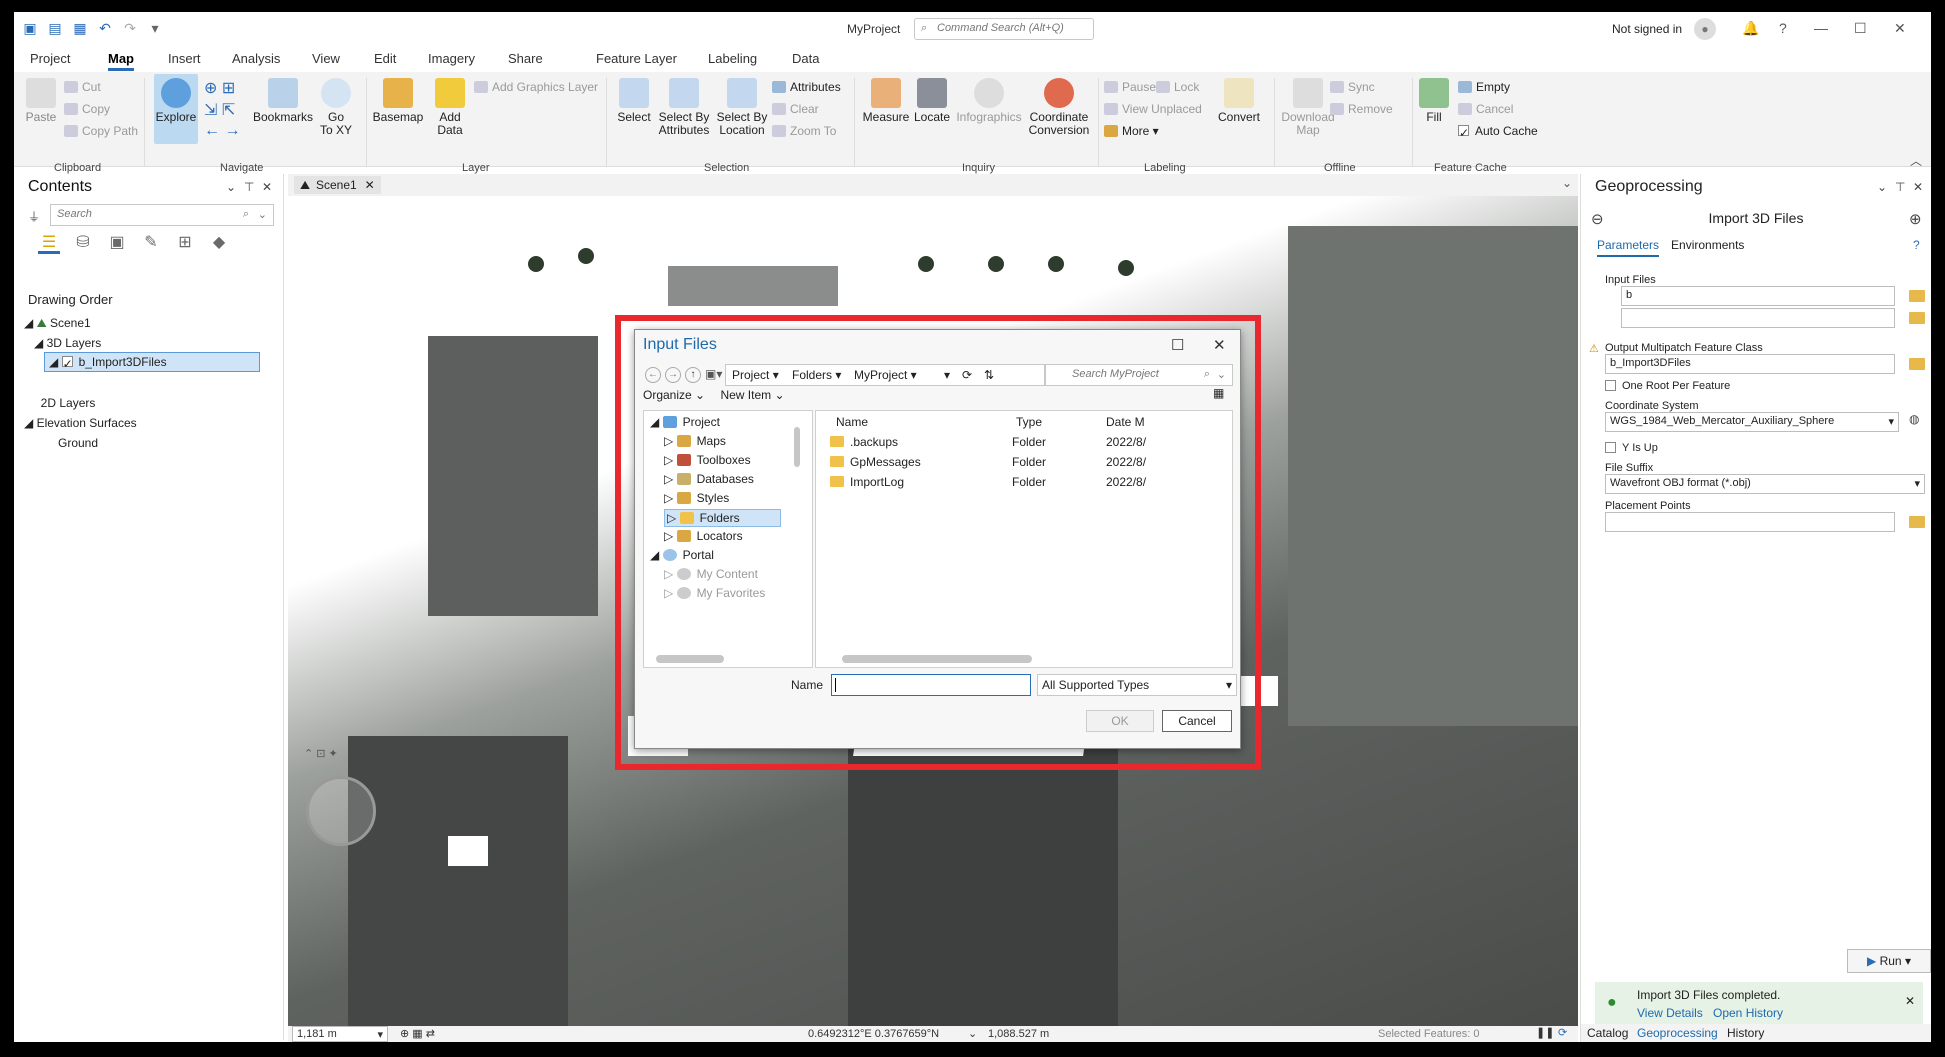 This screenshot has width=1945, height=1057. I want to click on column-date: Date M, so click(1125, 422).